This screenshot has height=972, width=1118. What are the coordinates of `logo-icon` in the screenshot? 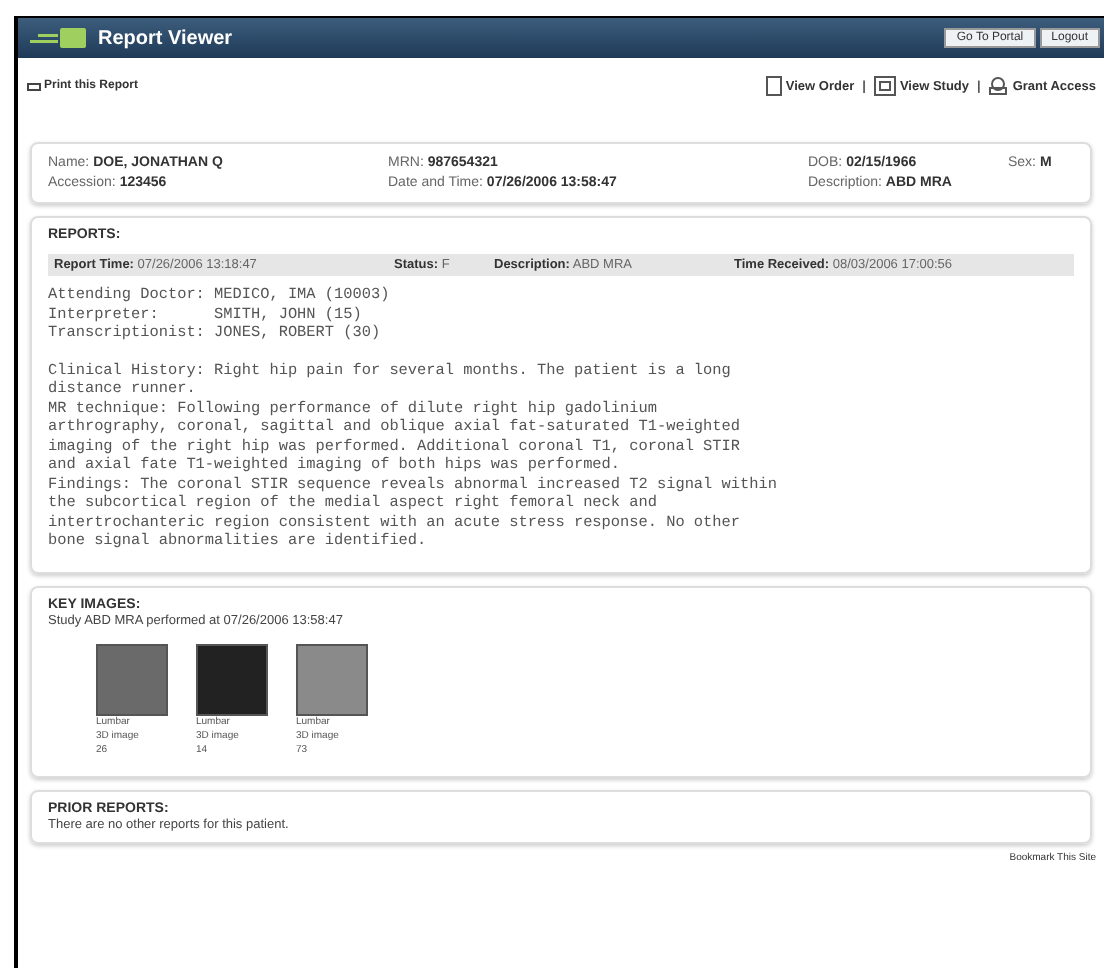 It's located at (60, 38).